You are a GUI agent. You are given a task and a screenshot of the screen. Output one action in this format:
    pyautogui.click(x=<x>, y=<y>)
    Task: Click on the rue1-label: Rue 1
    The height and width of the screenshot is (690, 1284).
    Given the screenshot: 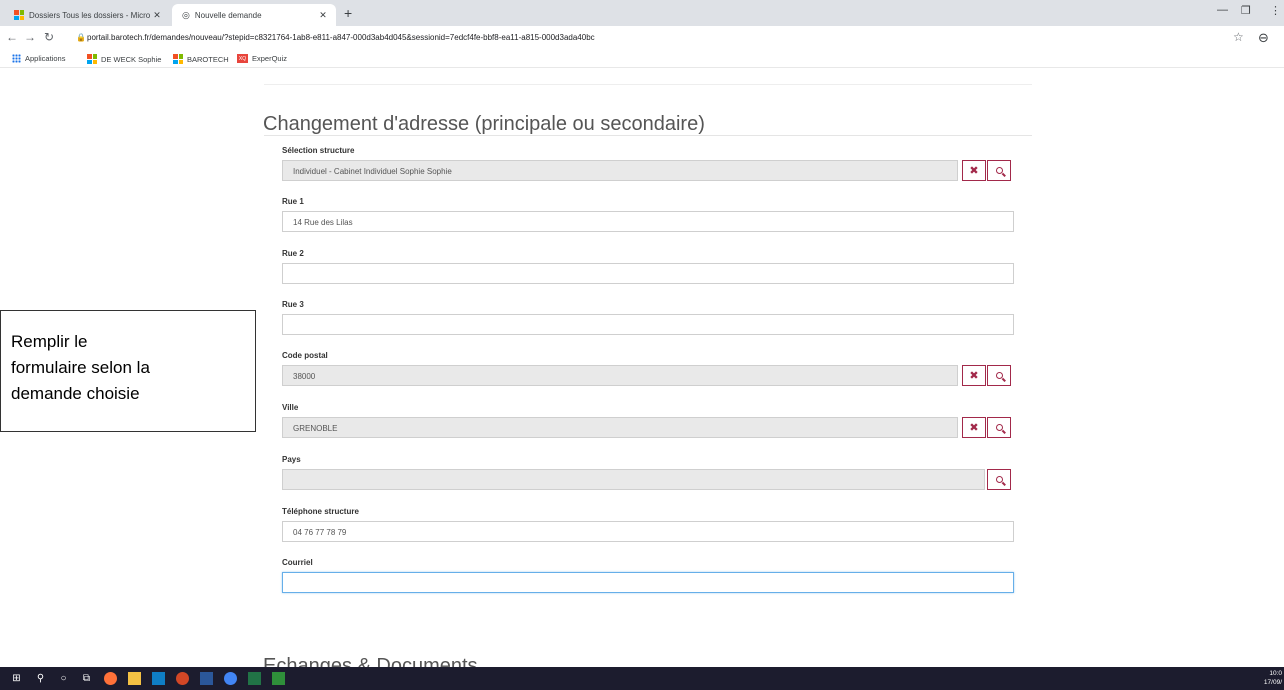 What is the action you would take?
    pyautogui.click(x=293, y=201)
    